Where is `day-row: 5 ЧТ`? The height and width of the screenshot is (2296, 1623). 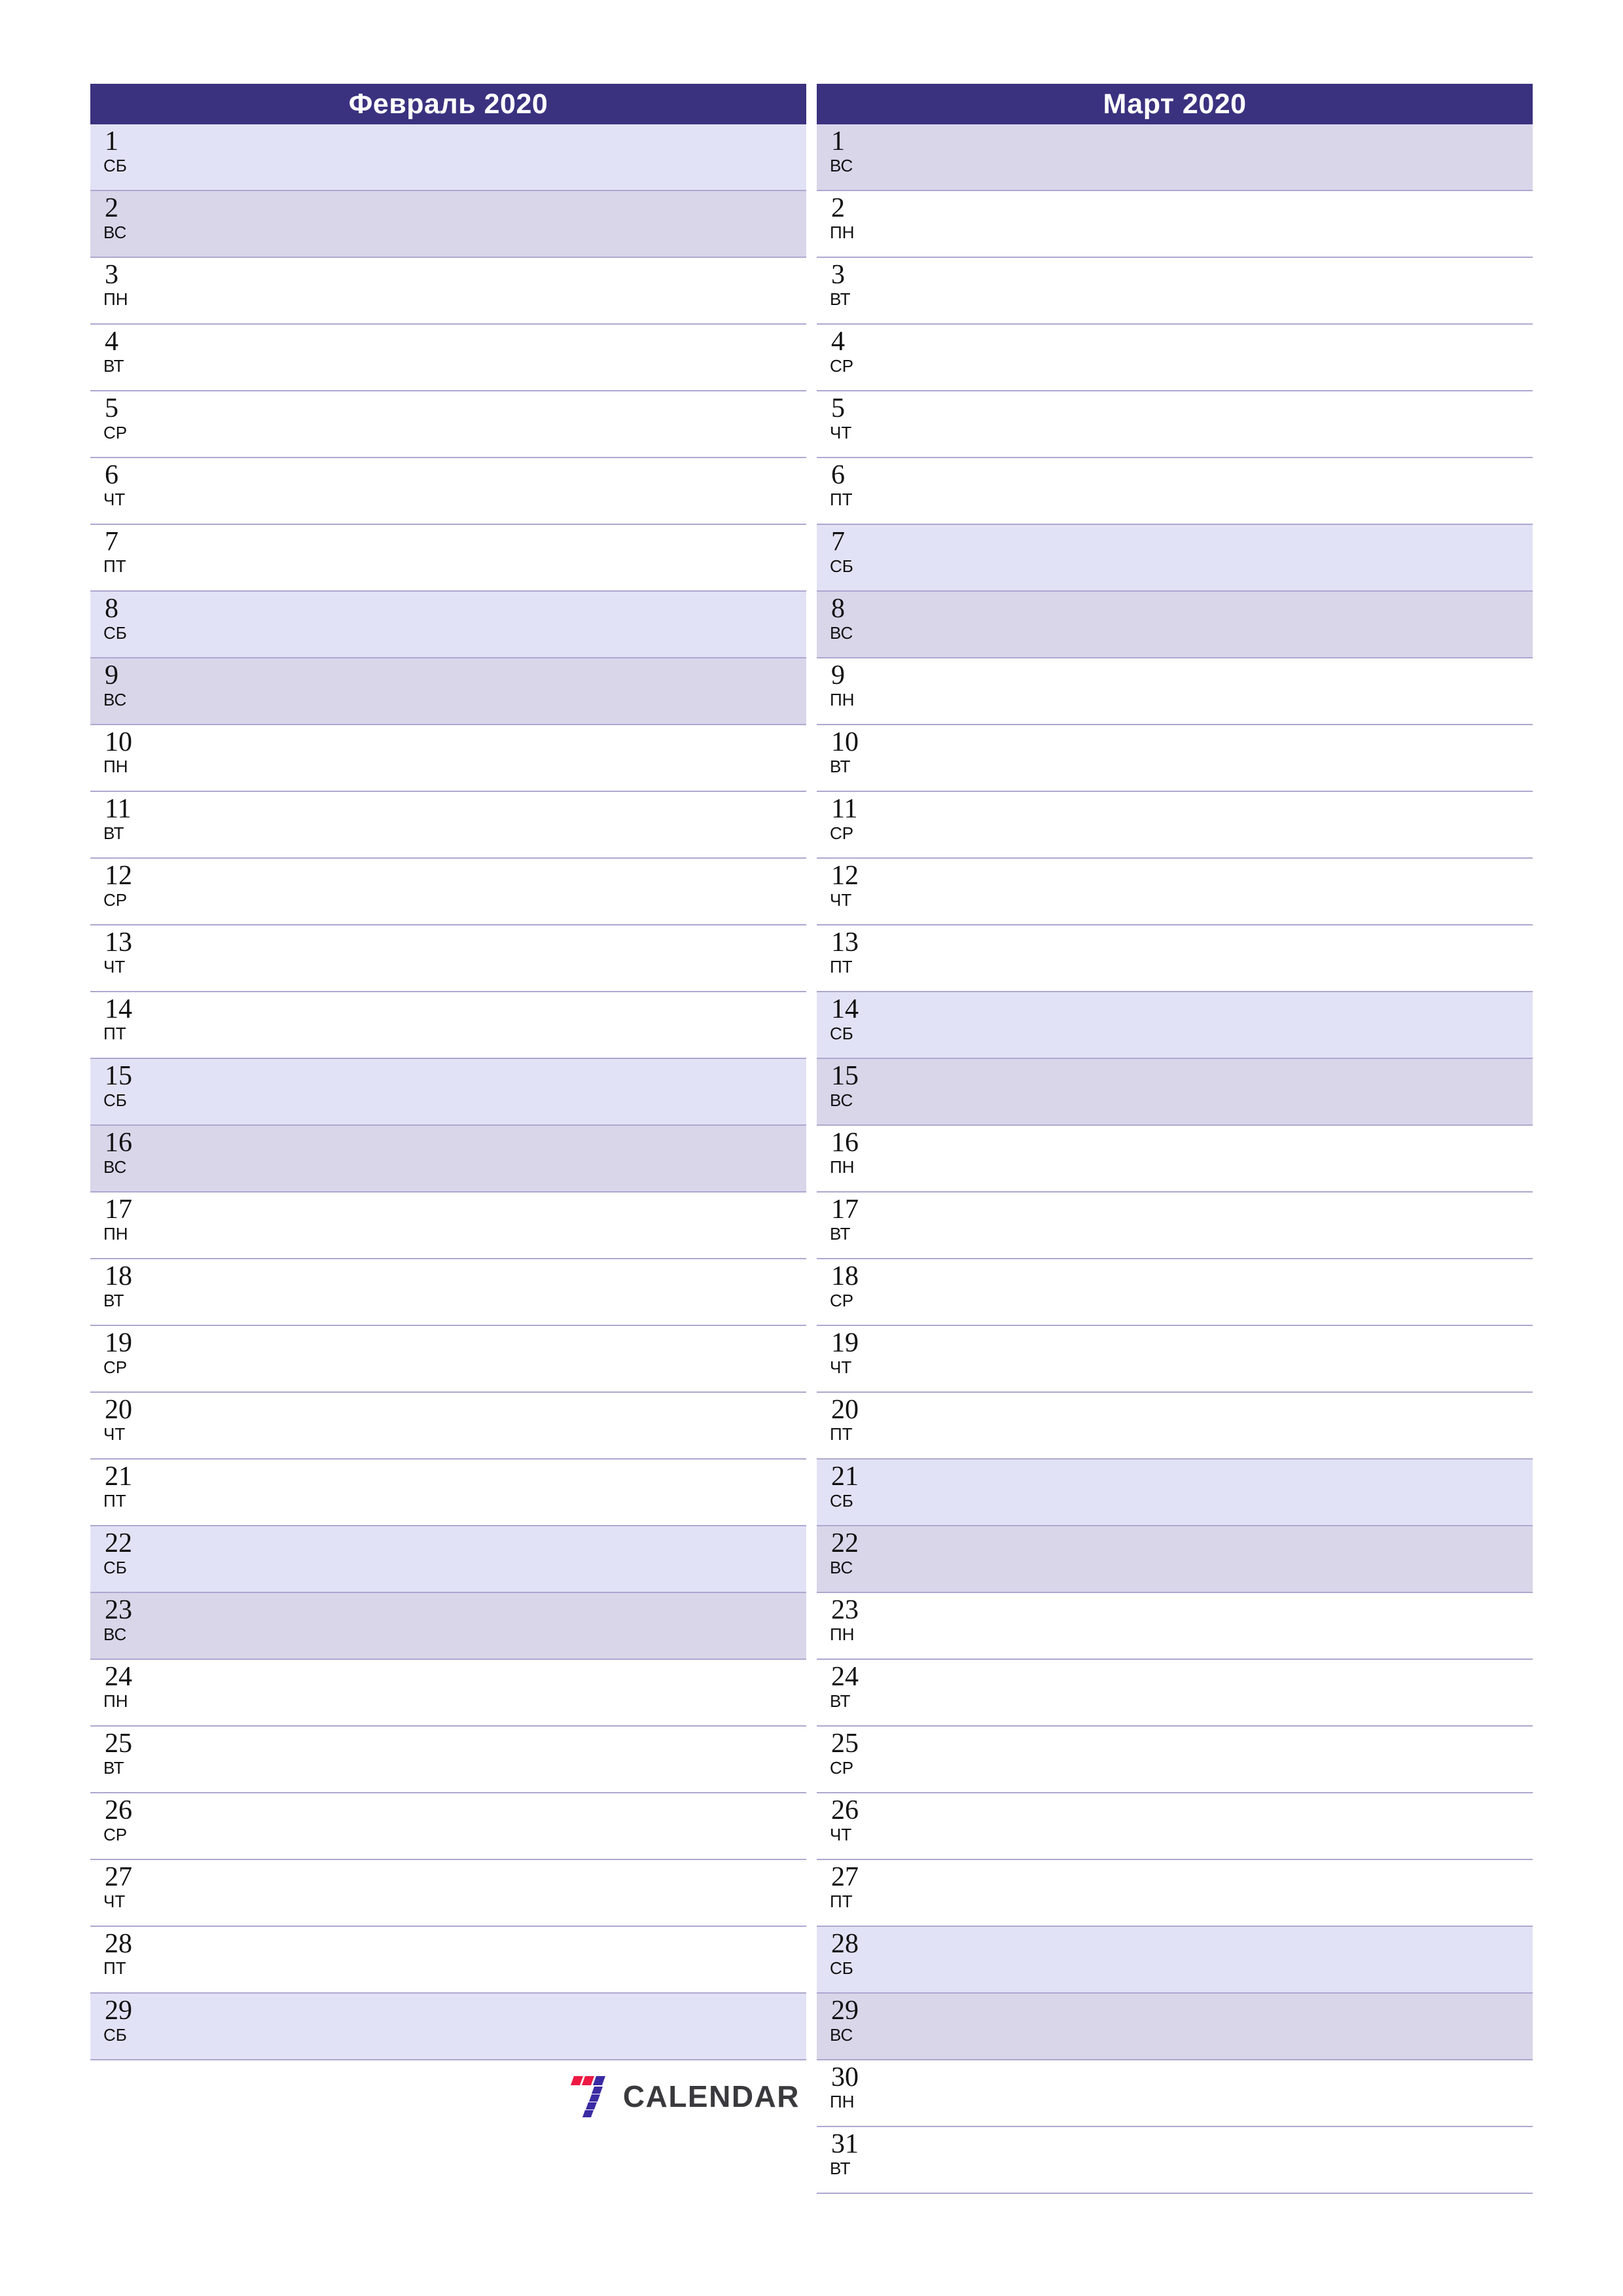 day-row: 5 ЧТ is located at coordinates (1175, 424).